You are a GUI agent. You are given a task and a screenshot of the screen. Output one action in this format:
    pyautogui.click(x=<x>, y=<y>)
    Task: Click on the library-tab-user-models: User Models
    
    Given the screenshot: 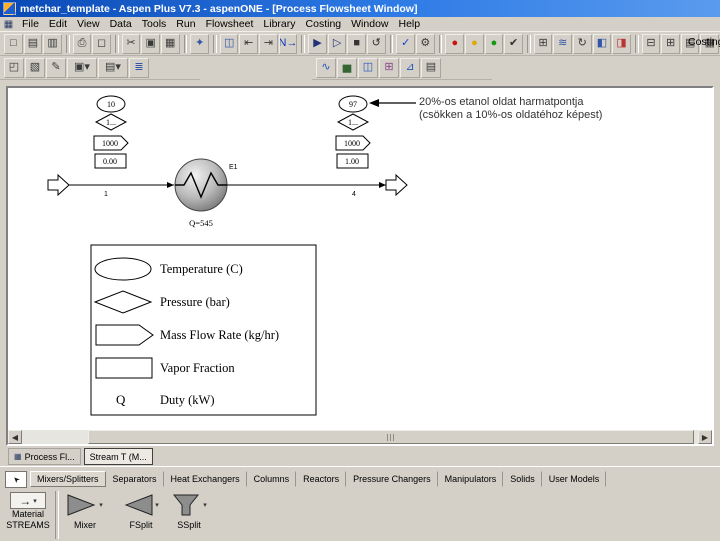 What is the action you would take?
    pyautogui.click(x=574, y=479)
    